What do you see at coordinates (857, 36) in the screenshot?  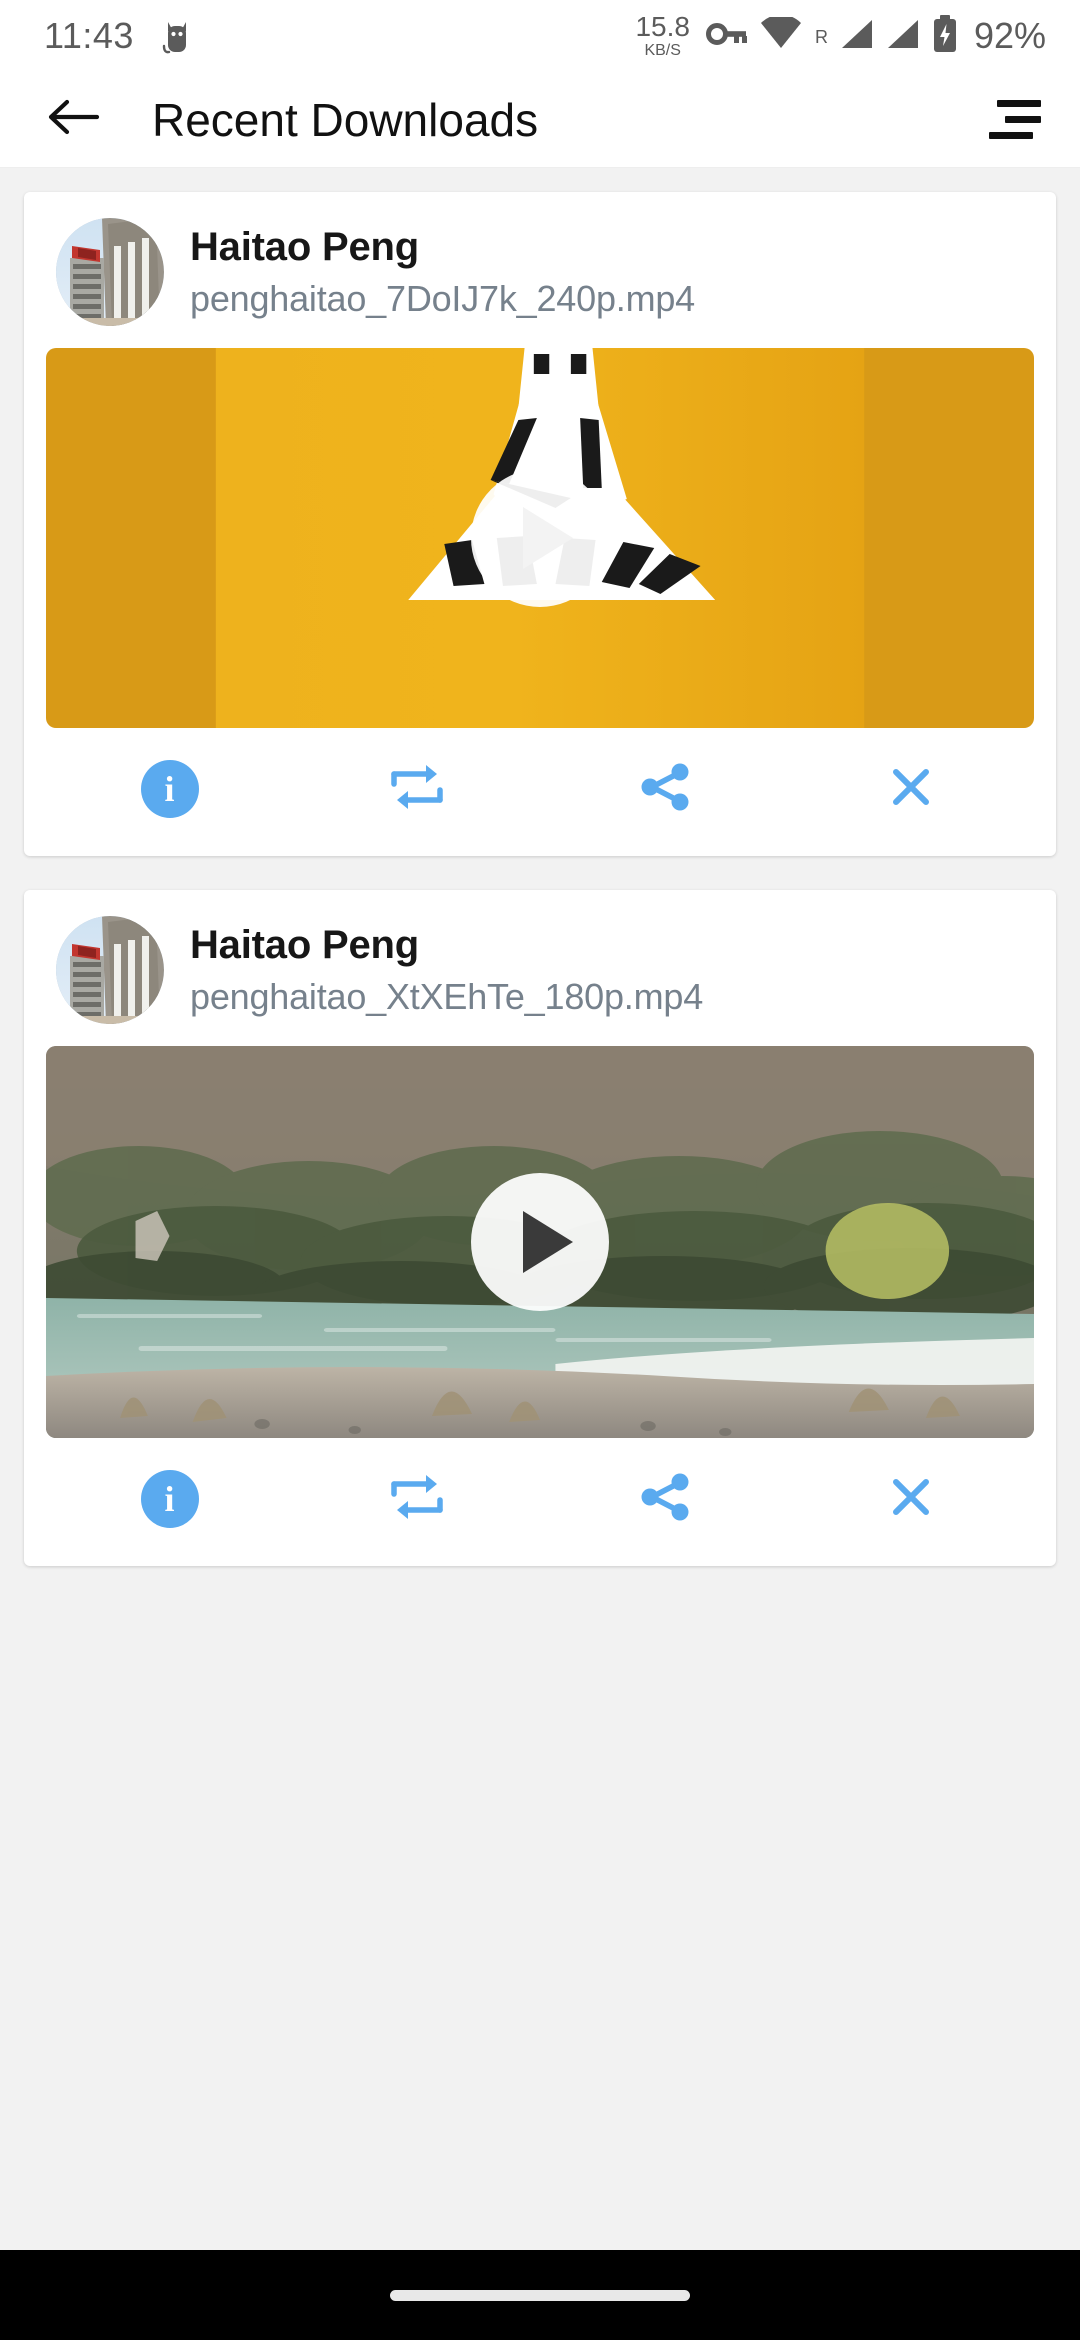 I see `signal-bars-icon` at bounding box center [857, 36].